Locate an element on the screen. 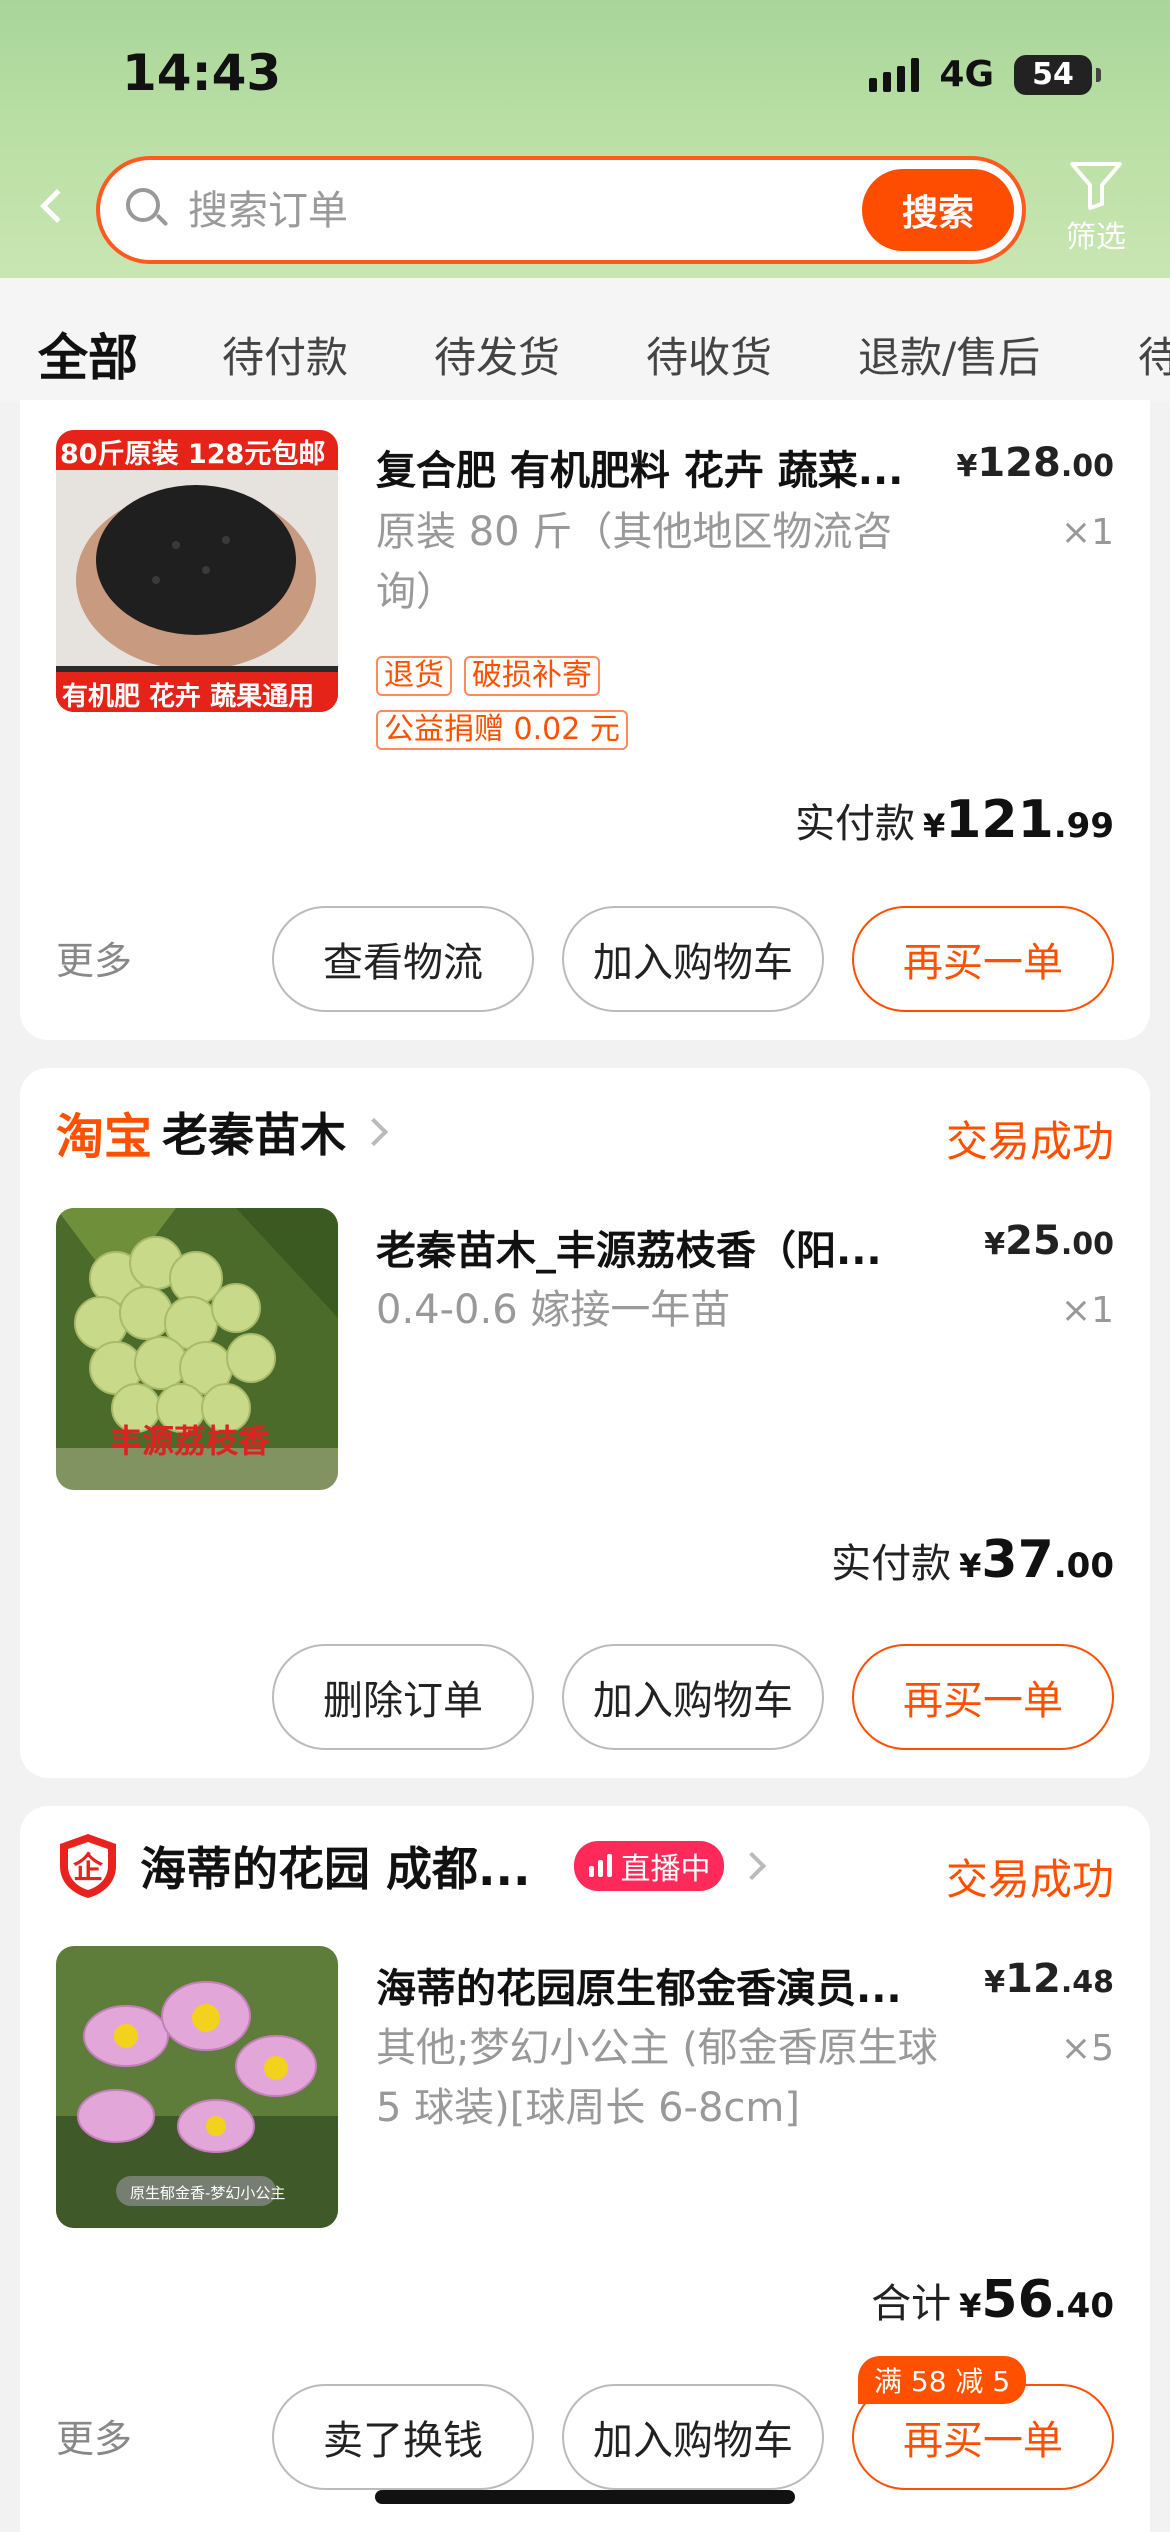 This screenshot has width=1170, height=2532. order-tabs: 全部 待付款 待发货 待收货 退款/售后 待 is located at coordinates (585, 340).